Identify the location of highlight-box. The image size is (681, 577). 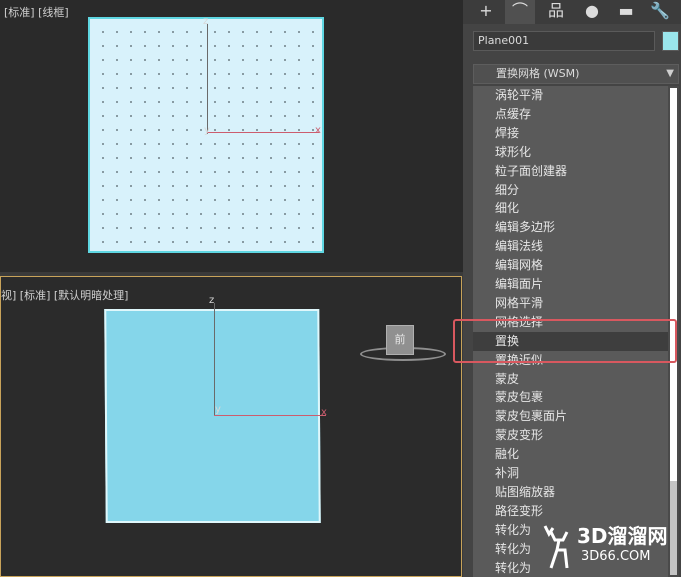
(565, 341).